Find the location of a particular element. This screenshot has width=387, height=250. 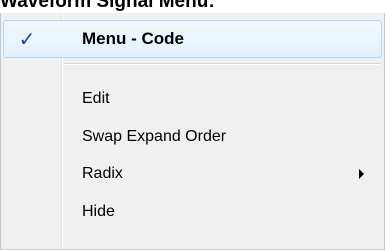

page-title: Waveform Signal Menu: is located at coordinates (107, 6).